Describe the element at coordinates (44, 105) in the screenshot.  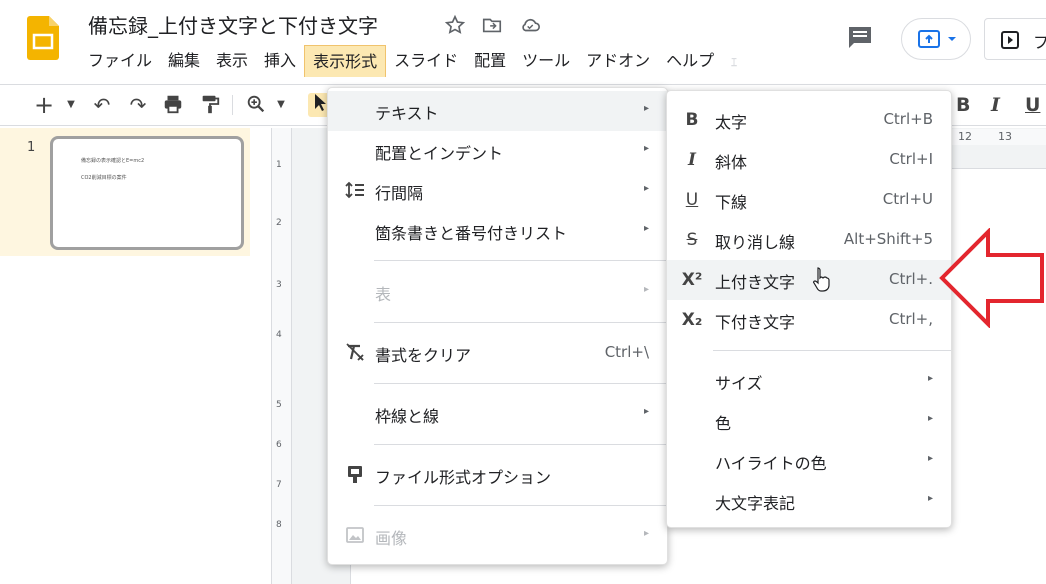
I see `new-slide-icon: +` at that location.